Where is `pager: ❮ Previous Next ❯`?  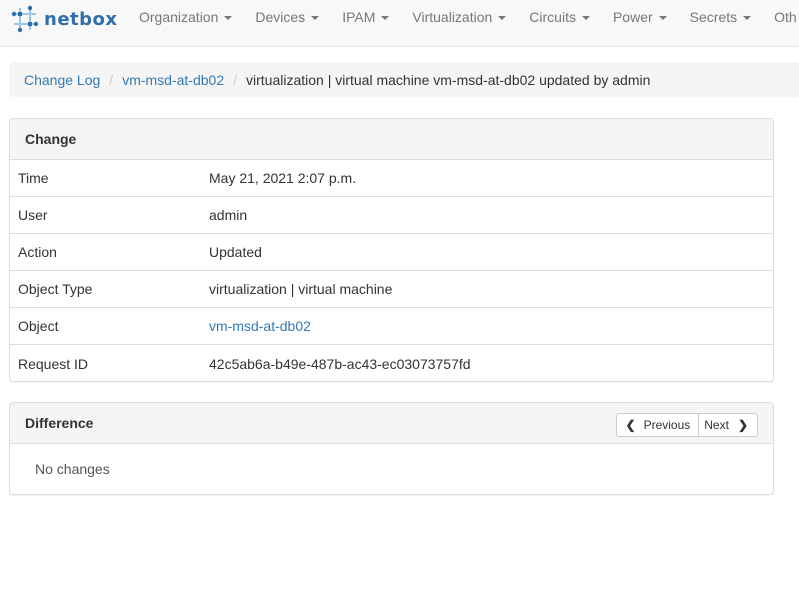 pager: ❮ Previous Next ❯ is located at coordinates (686, 425).